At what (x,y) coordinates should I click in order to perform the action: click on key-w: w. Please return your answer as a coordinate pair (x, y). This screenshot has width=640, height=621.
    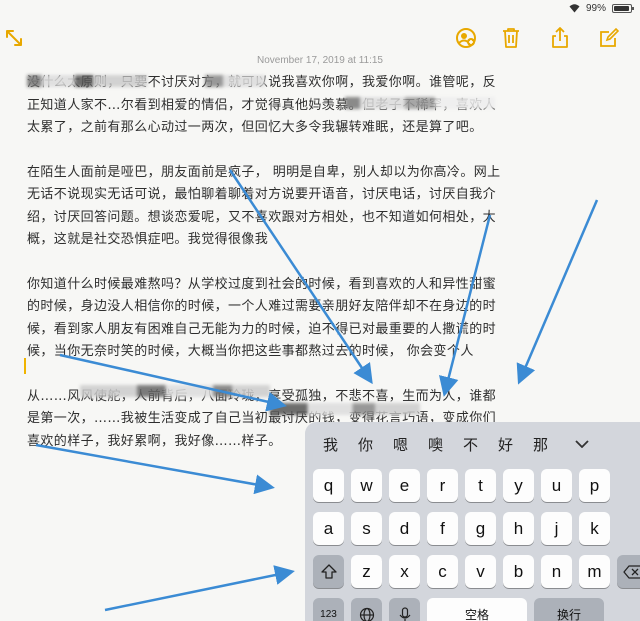
    Looking at the image, I should click on (366, 485).